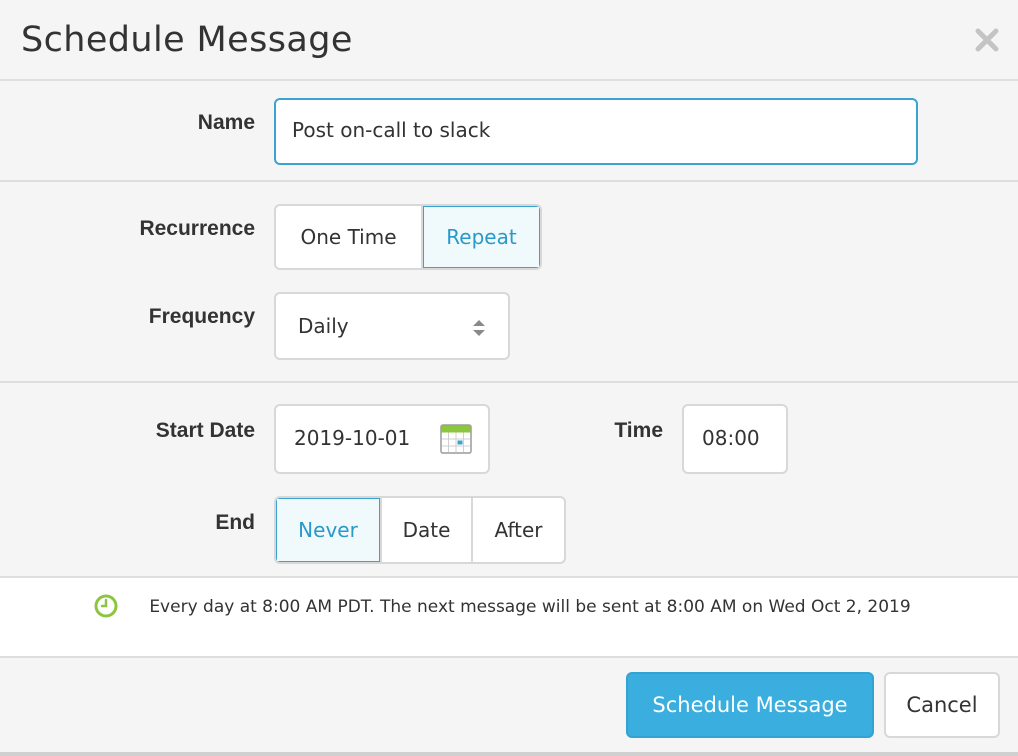 Image resolution: width=1018 pixels, height=756 pixels. I want to click on end-date-option: Date, so click(427, 530).